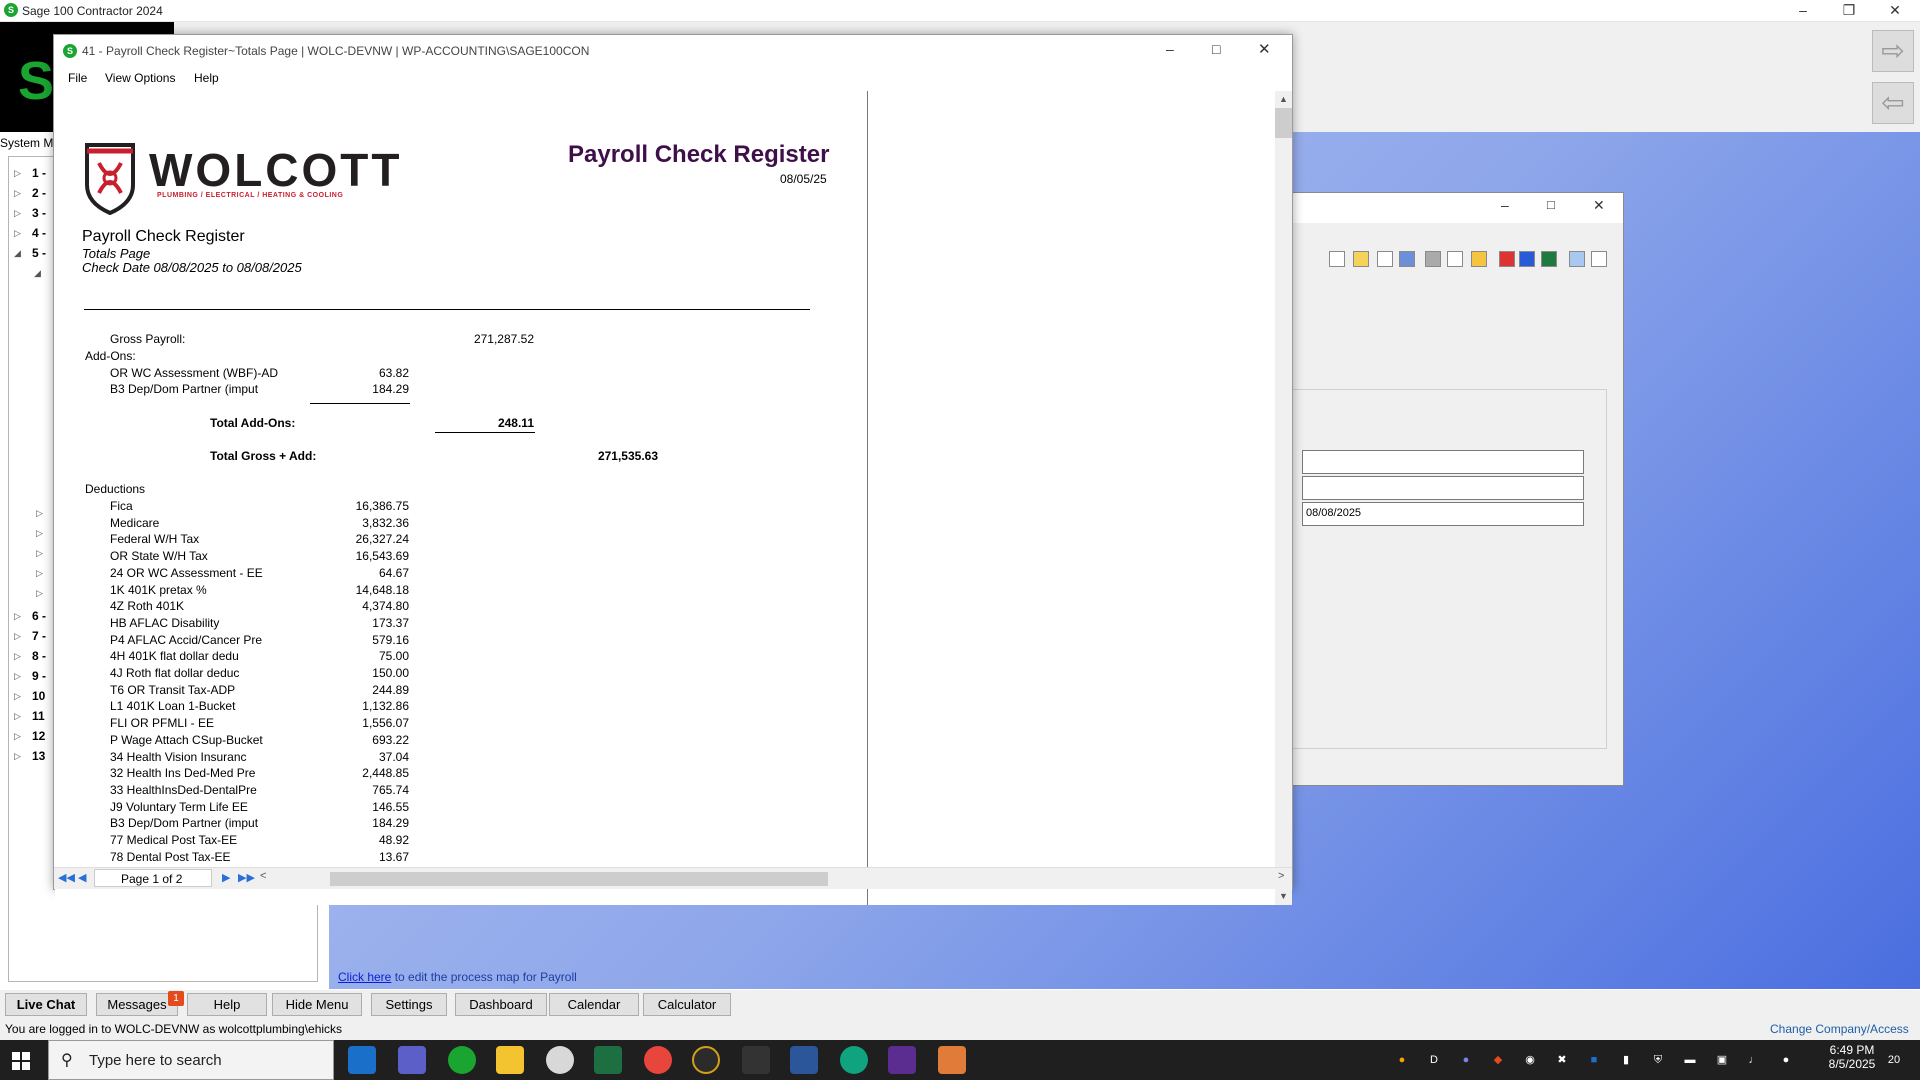 The width and height of the screenshot is (1920, 1080). Describe the element at coordinates (1455, 259) in the screenshot. I see `email-icon` at that location.